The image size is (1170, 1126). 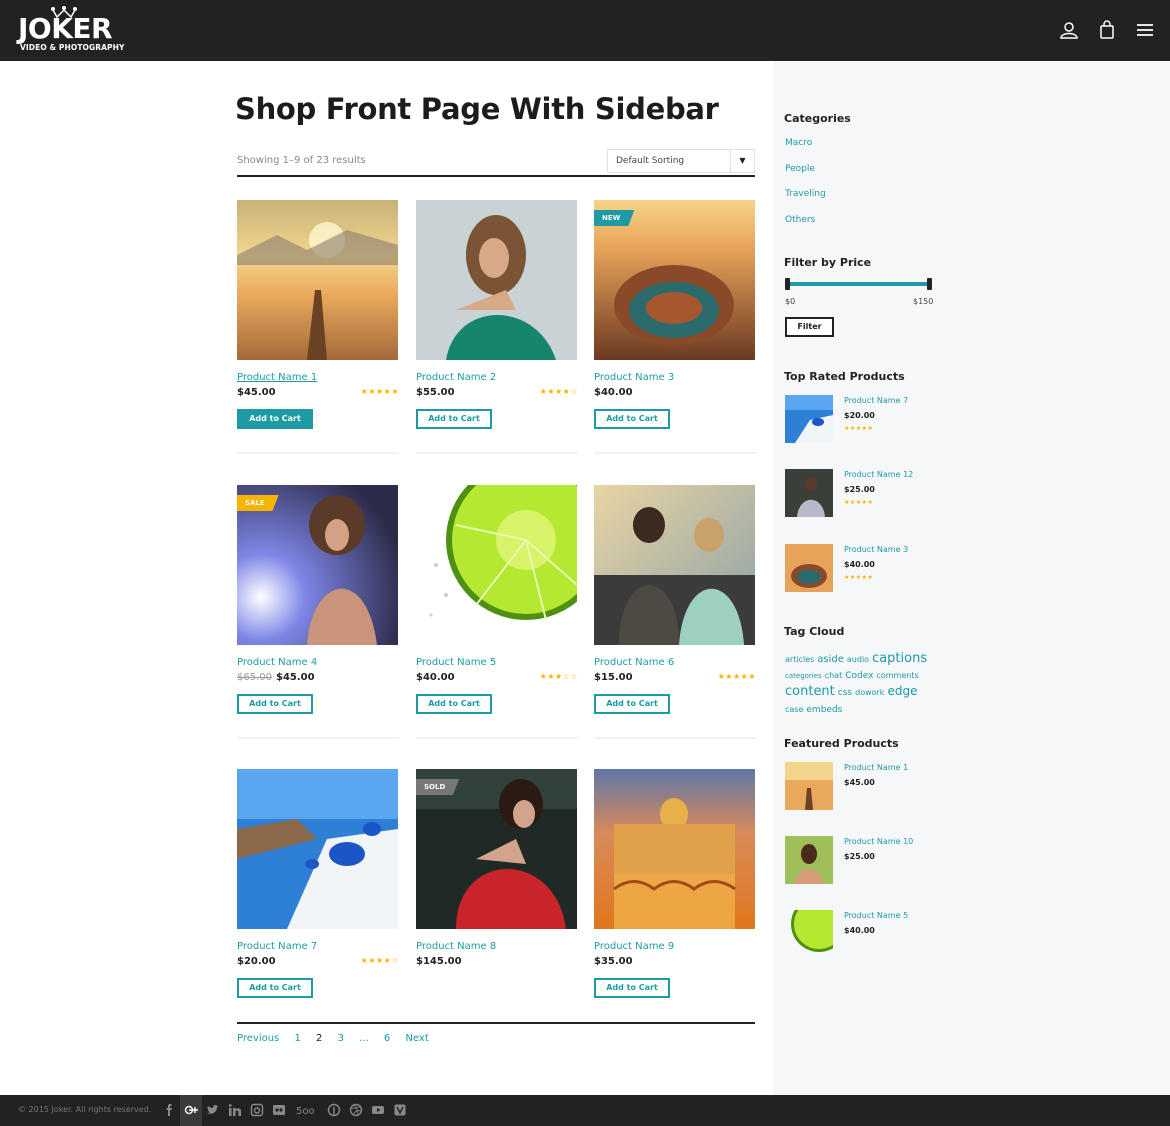 What do you see at coordinates (799, 659) in the screenshot?
I see `tag-link: articles` at bounding box center [799, 659].